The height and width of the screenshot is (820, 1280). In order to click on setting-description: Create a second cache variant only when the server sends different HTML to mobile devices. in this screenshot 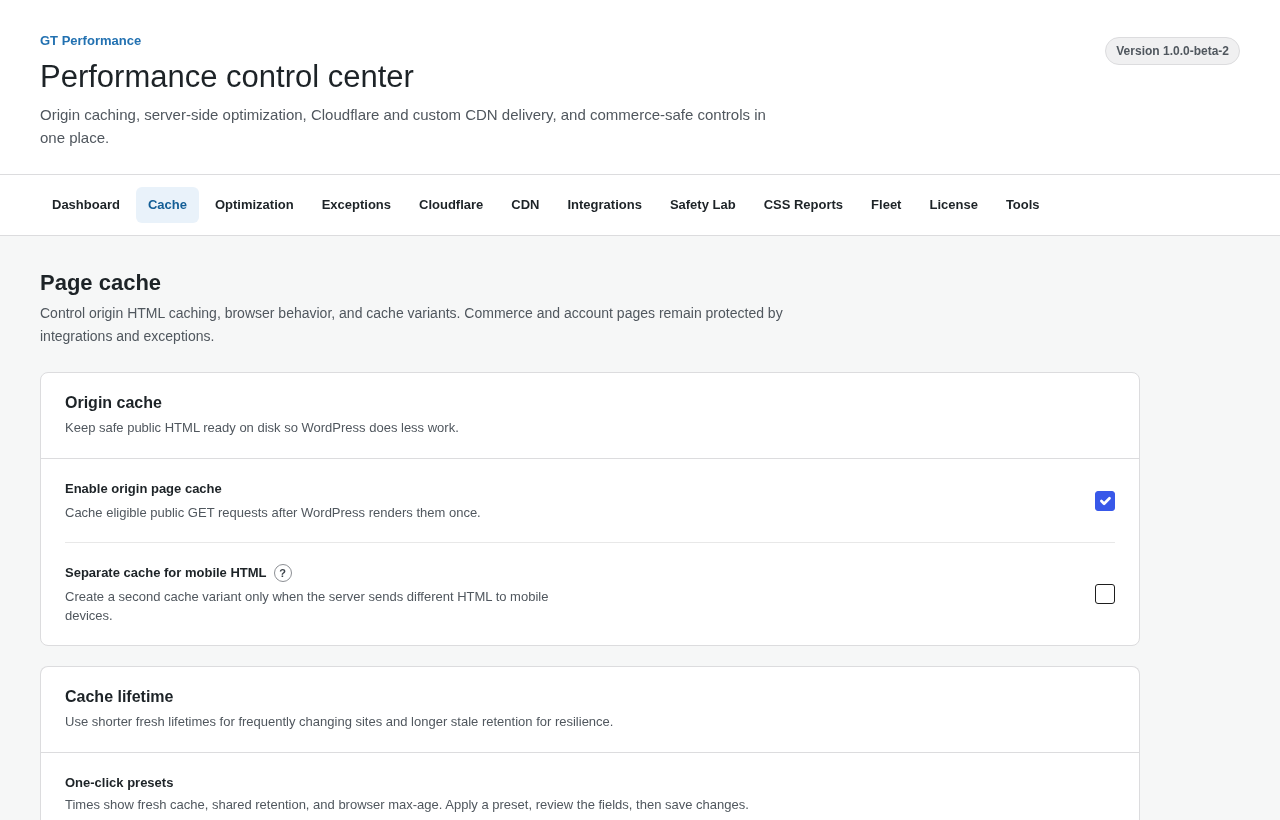, I will do `click(307, 606)`.